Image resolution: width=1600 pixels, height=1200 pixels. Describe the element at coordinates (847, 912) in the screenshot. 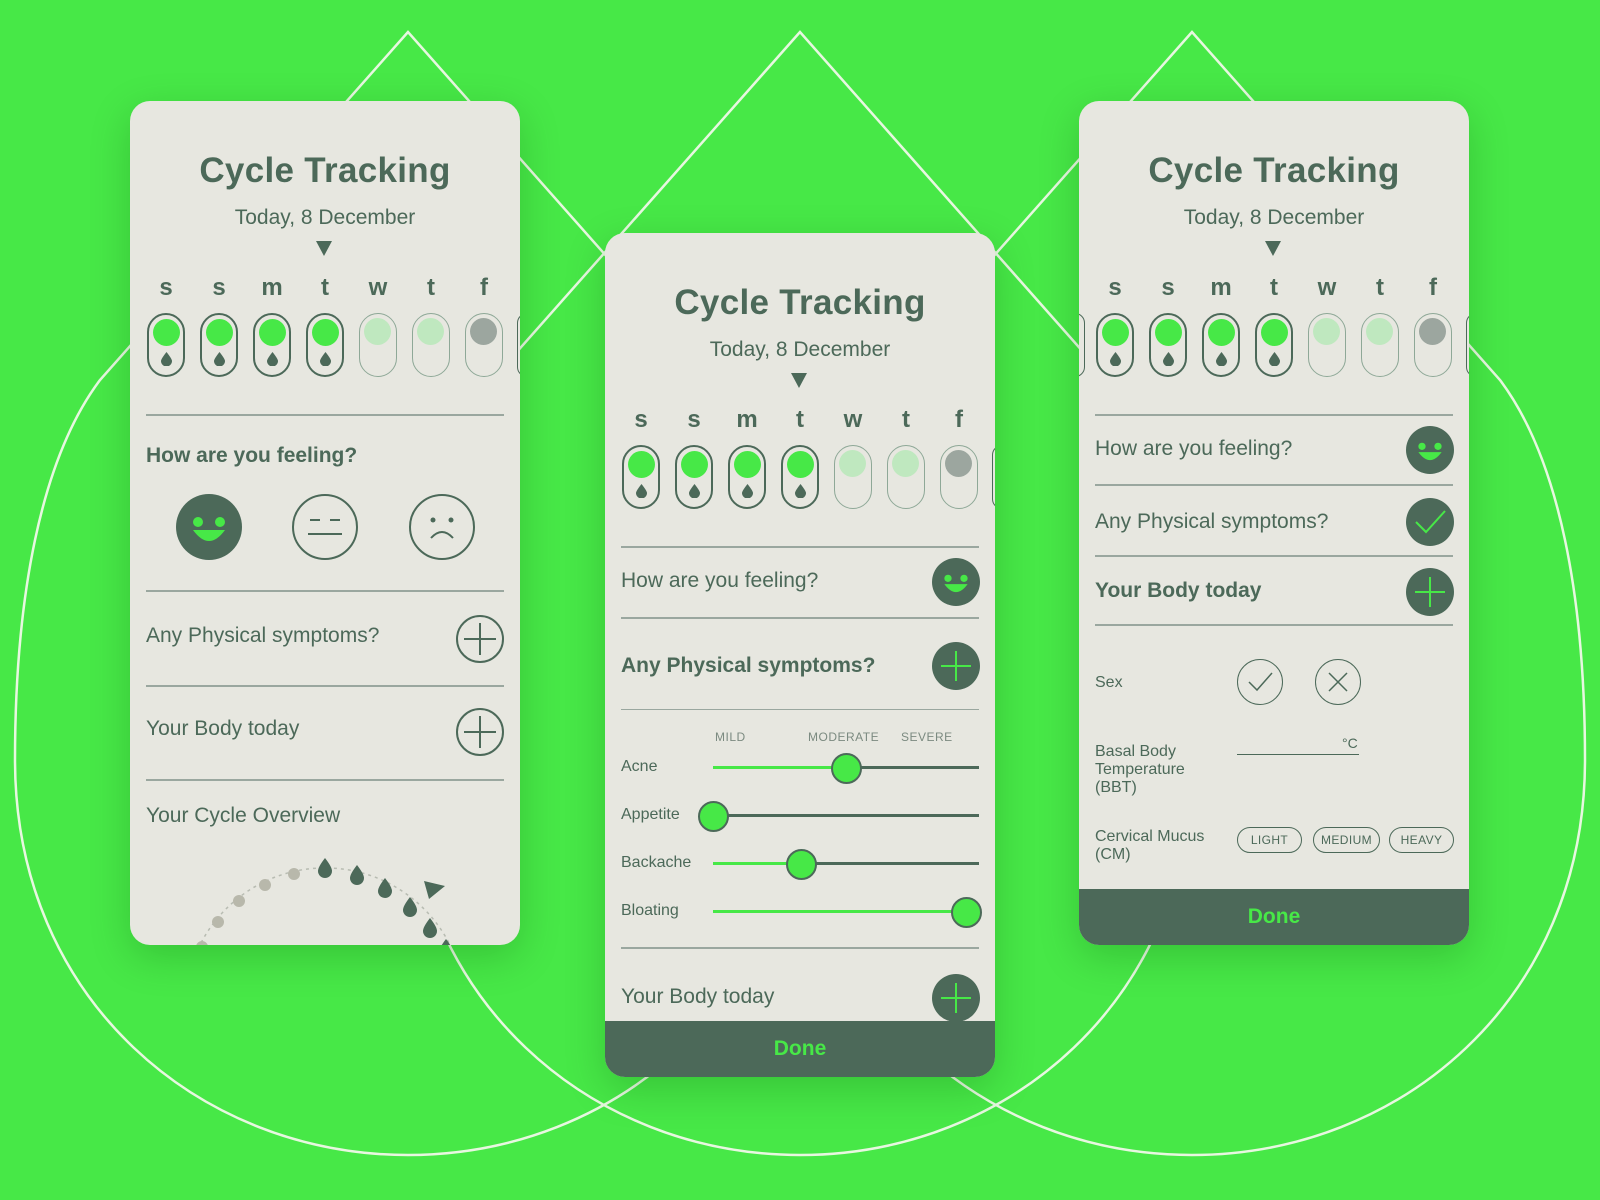

I see `bloating-slider` at that location.